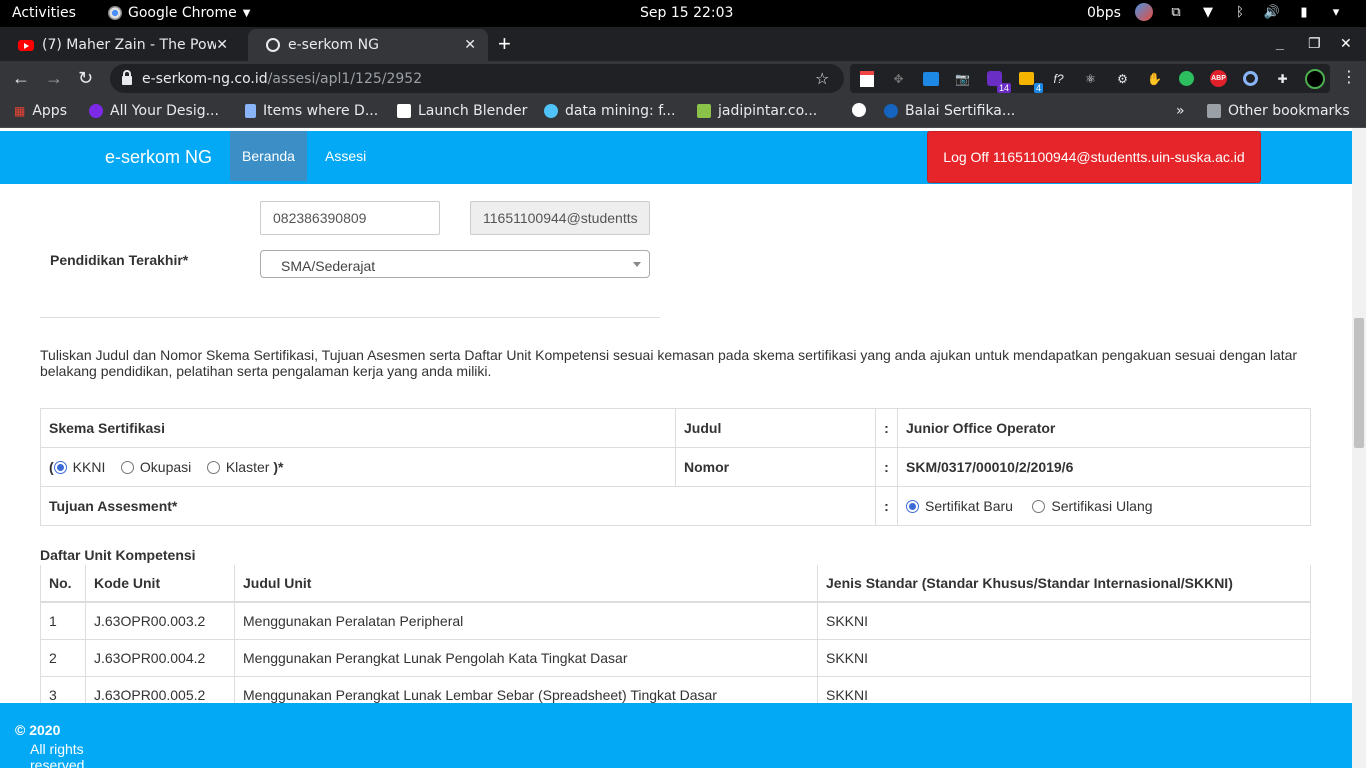 The image size is (1366, 768). What do you see at coordinates (160, 657) in the screenshot?
I see `table-cell: J.63OPR00.004.2` at bounding box center [160, 657].